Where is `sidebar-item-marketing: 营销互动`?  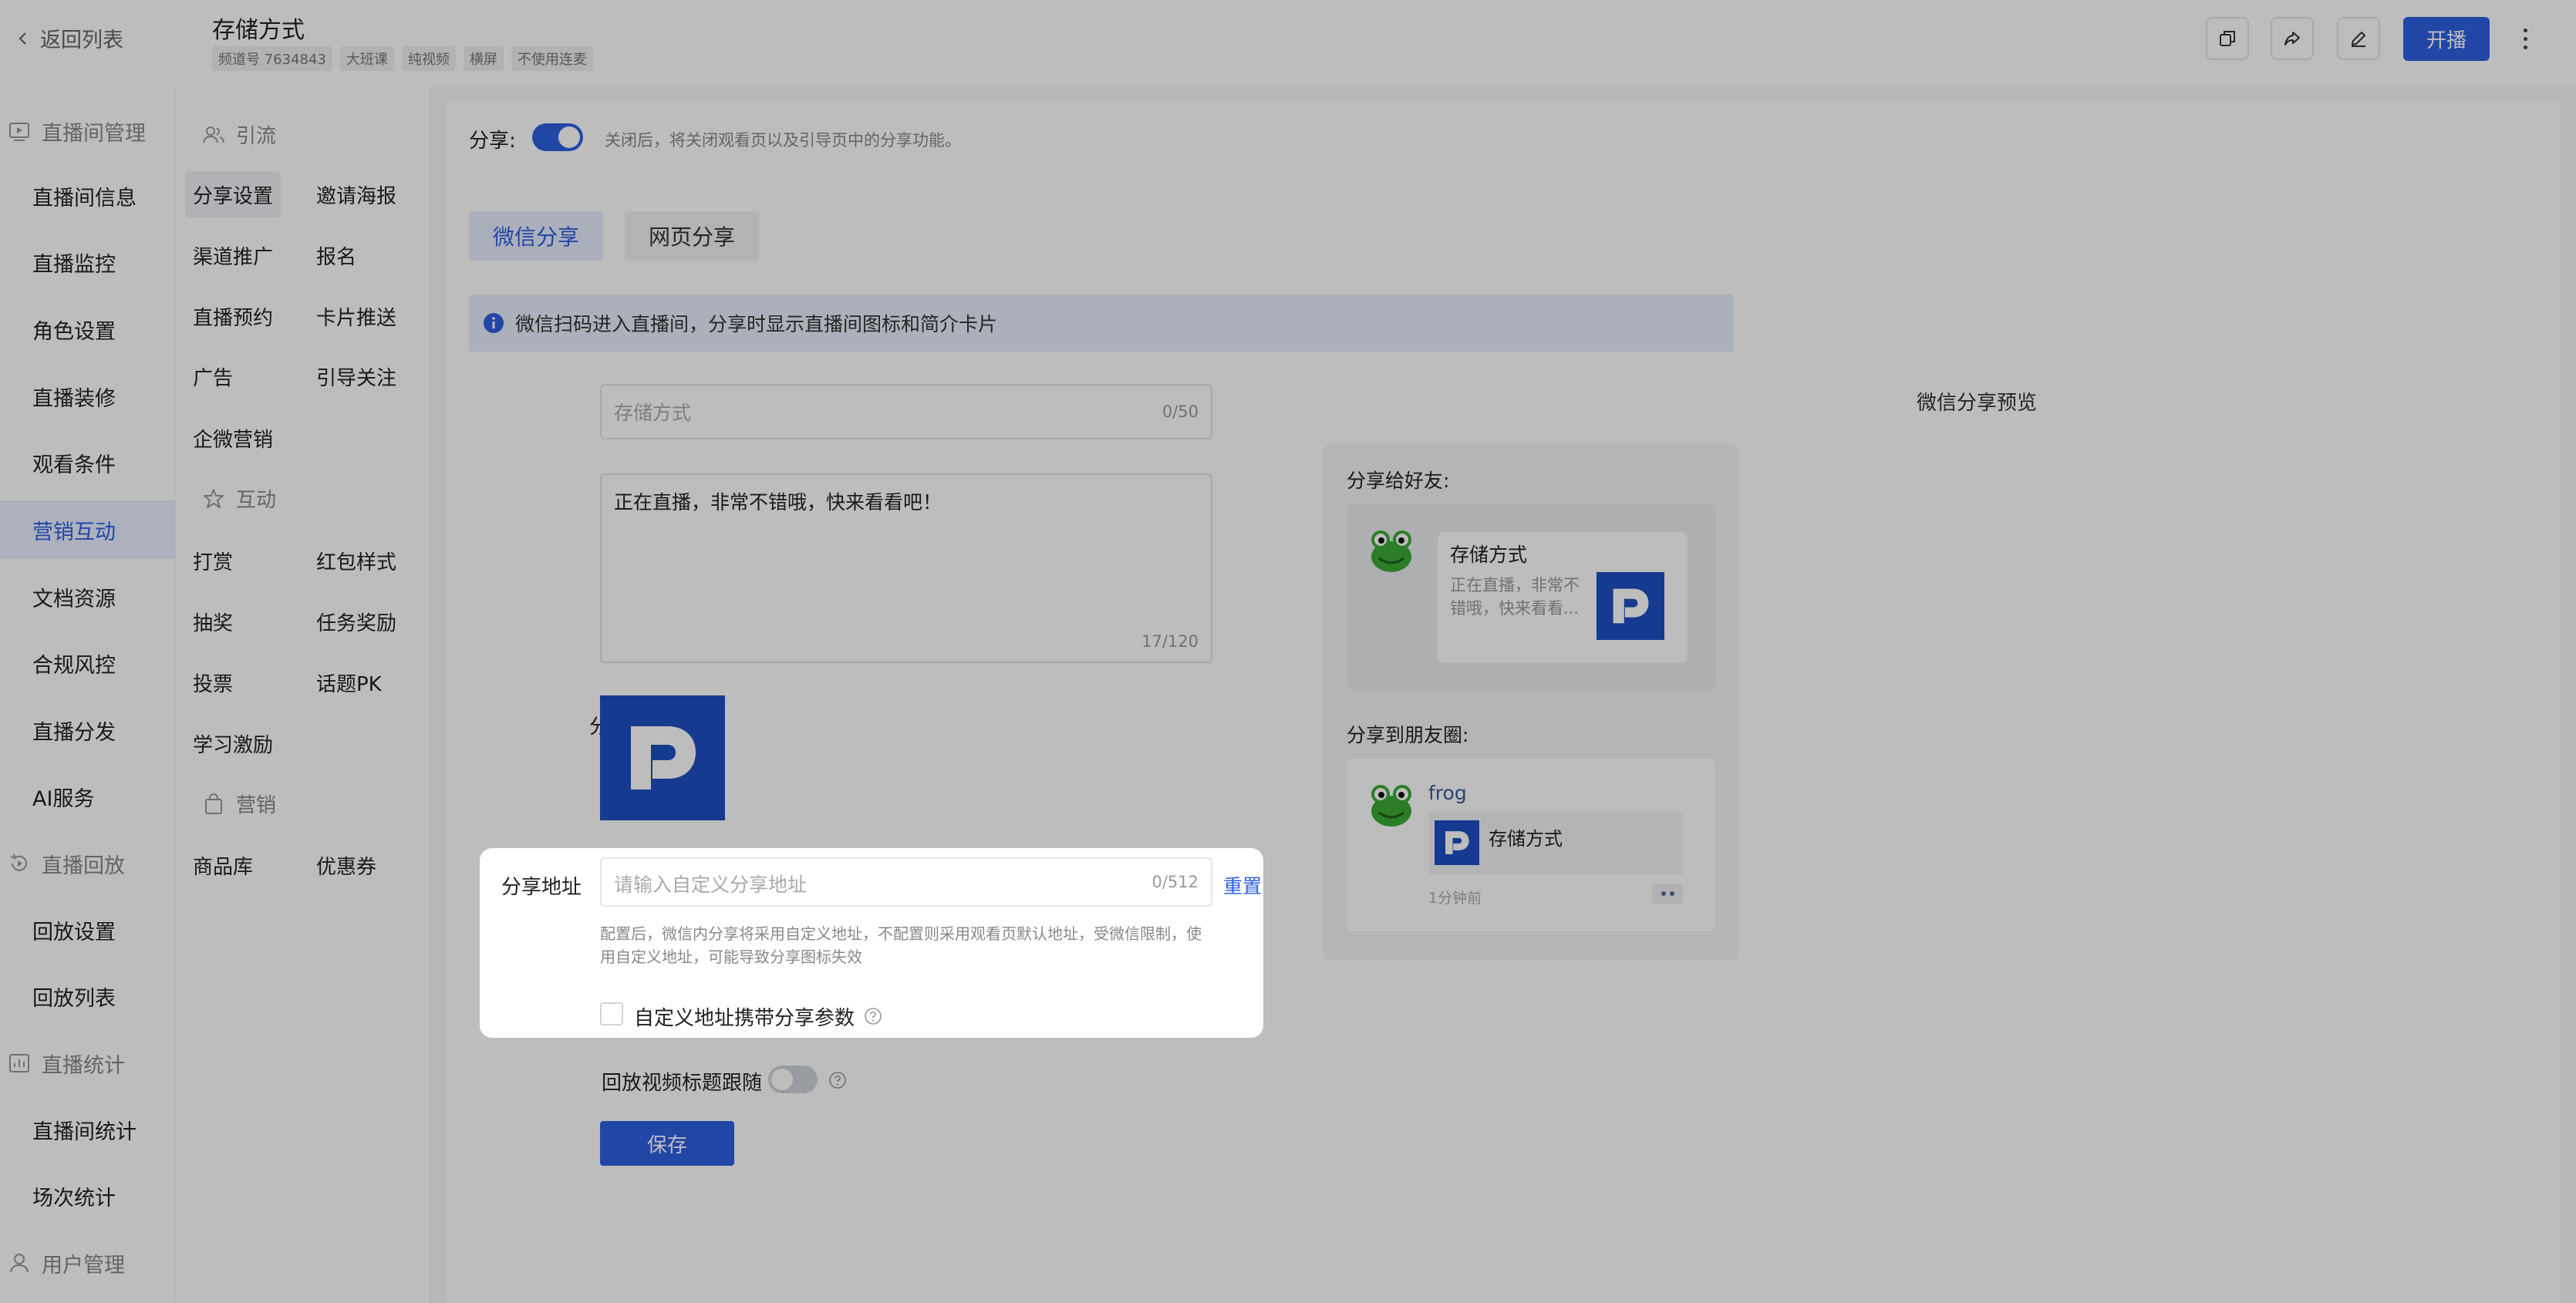 sidebar-item-marketing: 营销互动 is located at coordinates (88, 529).